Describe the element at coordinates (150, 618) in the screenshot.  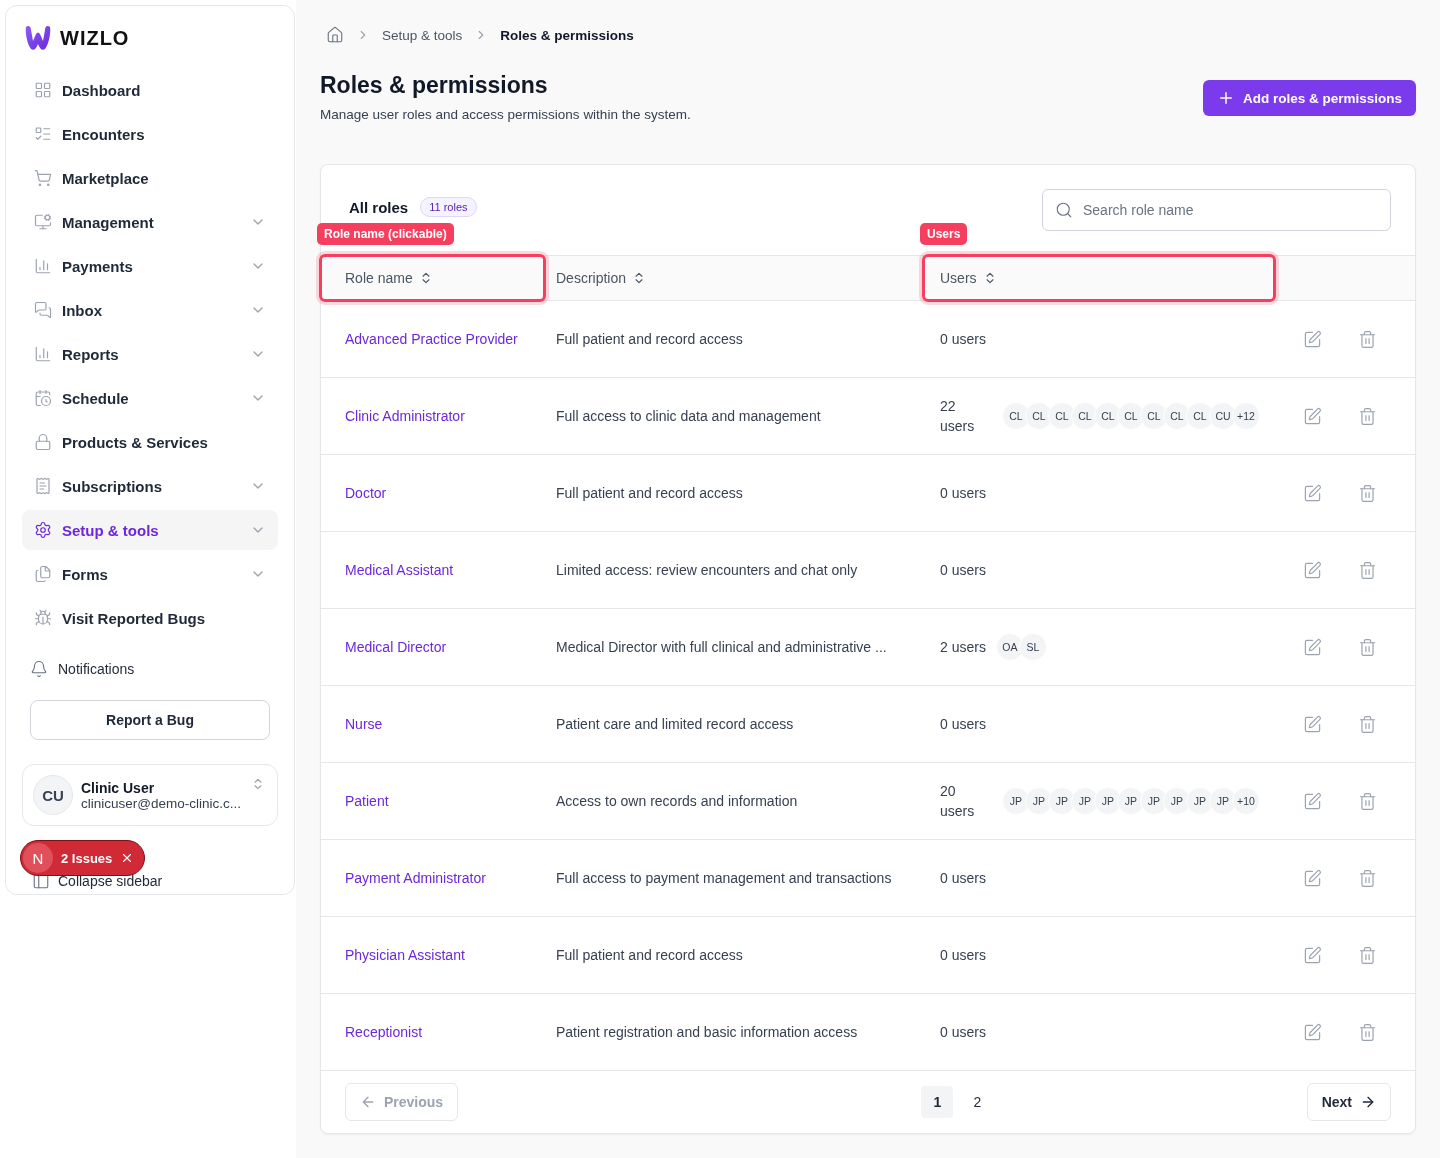
I see `nav-item: Visit Reported Bugs` at that location.